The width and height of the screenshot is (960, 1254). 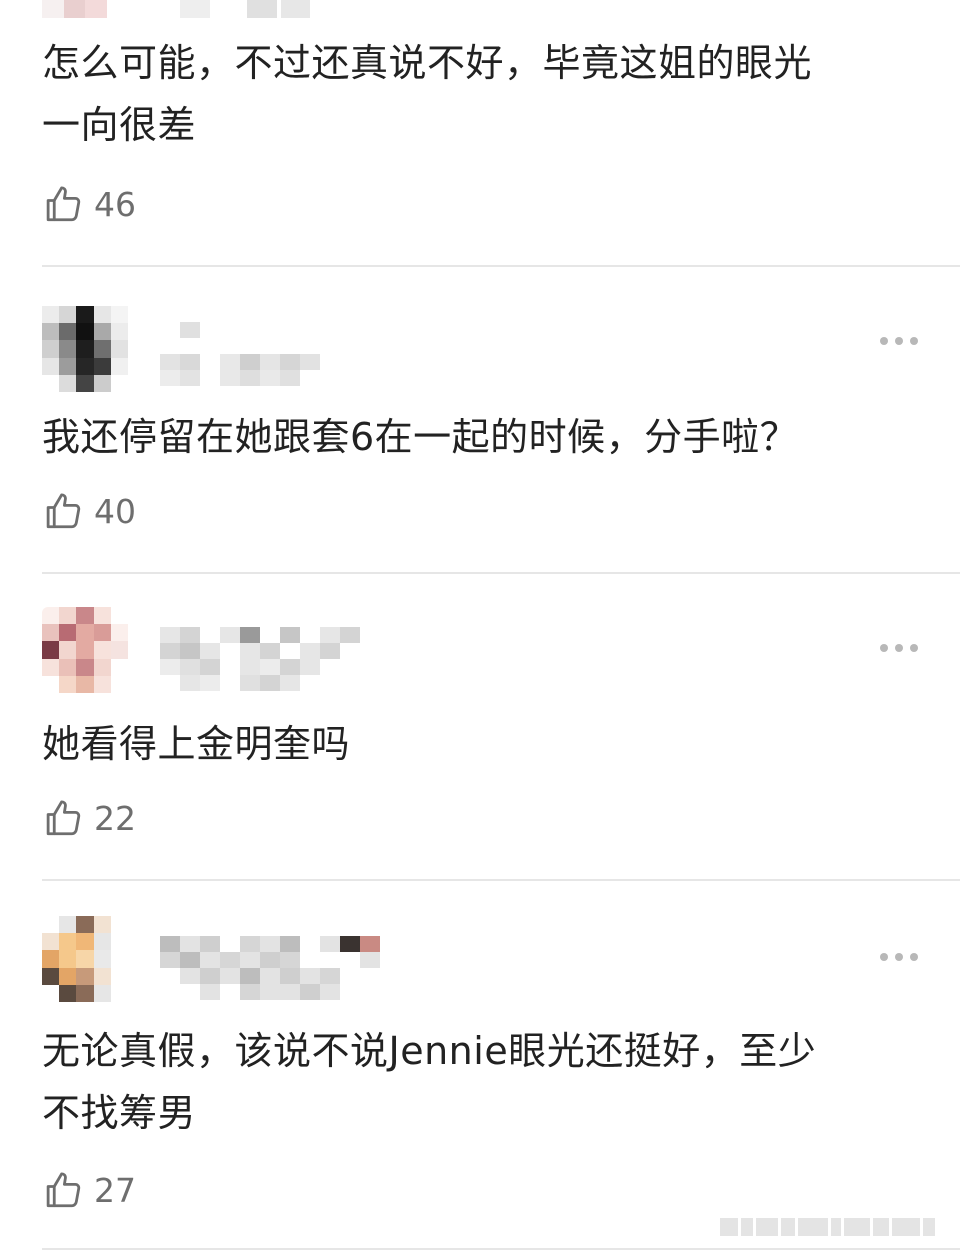 I want to click on comment-text-line: 我还停留在她跟套6在一起的时候，分手啦？, so click(x=420, y=437).